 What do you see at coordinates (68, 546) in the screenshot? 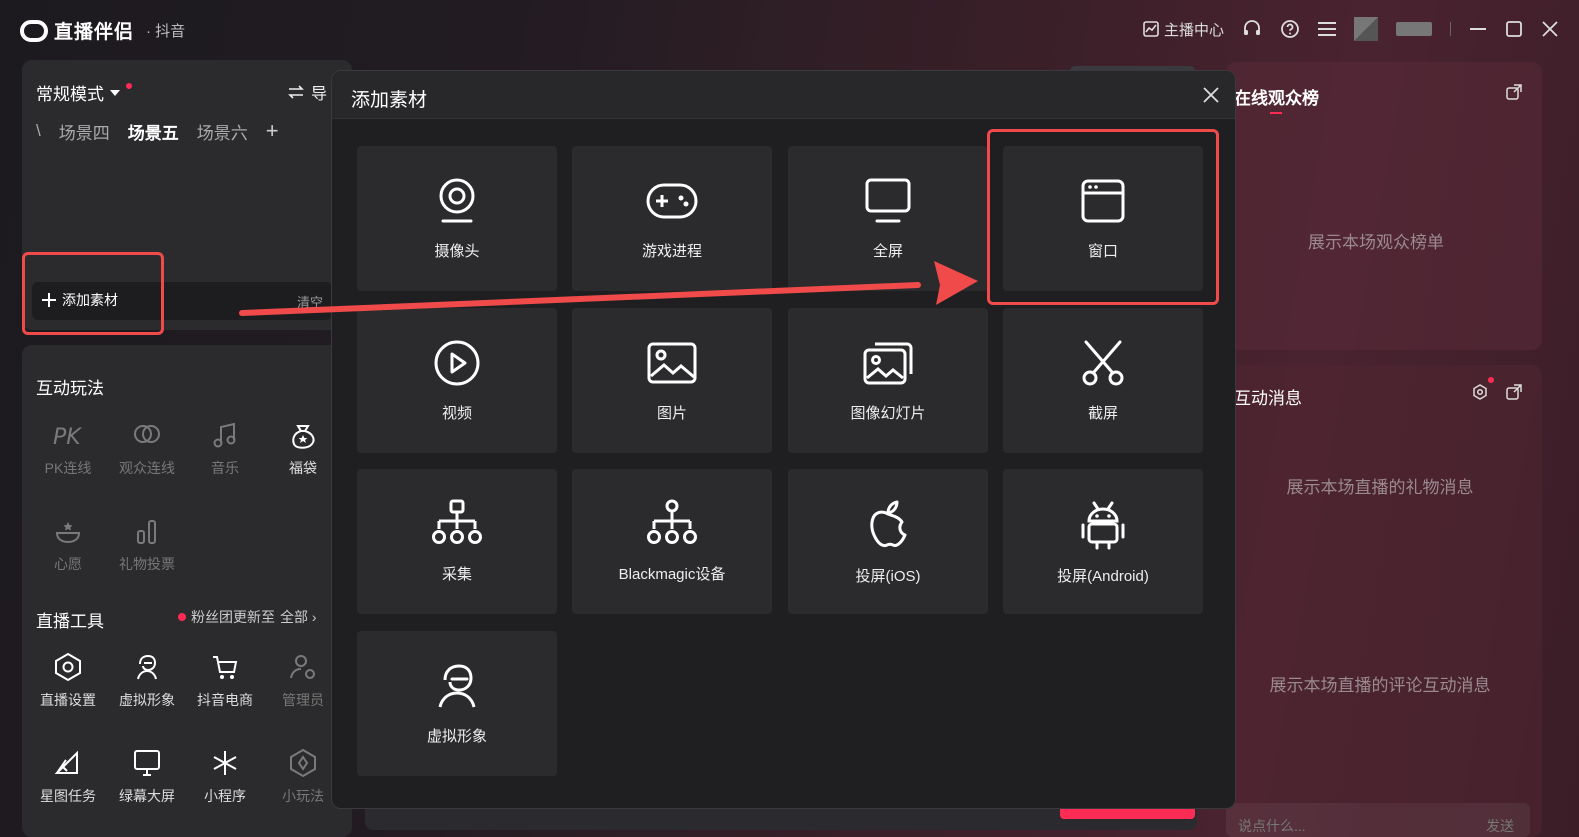
I see `wish: 心愿` at bounding box center [68, 546].